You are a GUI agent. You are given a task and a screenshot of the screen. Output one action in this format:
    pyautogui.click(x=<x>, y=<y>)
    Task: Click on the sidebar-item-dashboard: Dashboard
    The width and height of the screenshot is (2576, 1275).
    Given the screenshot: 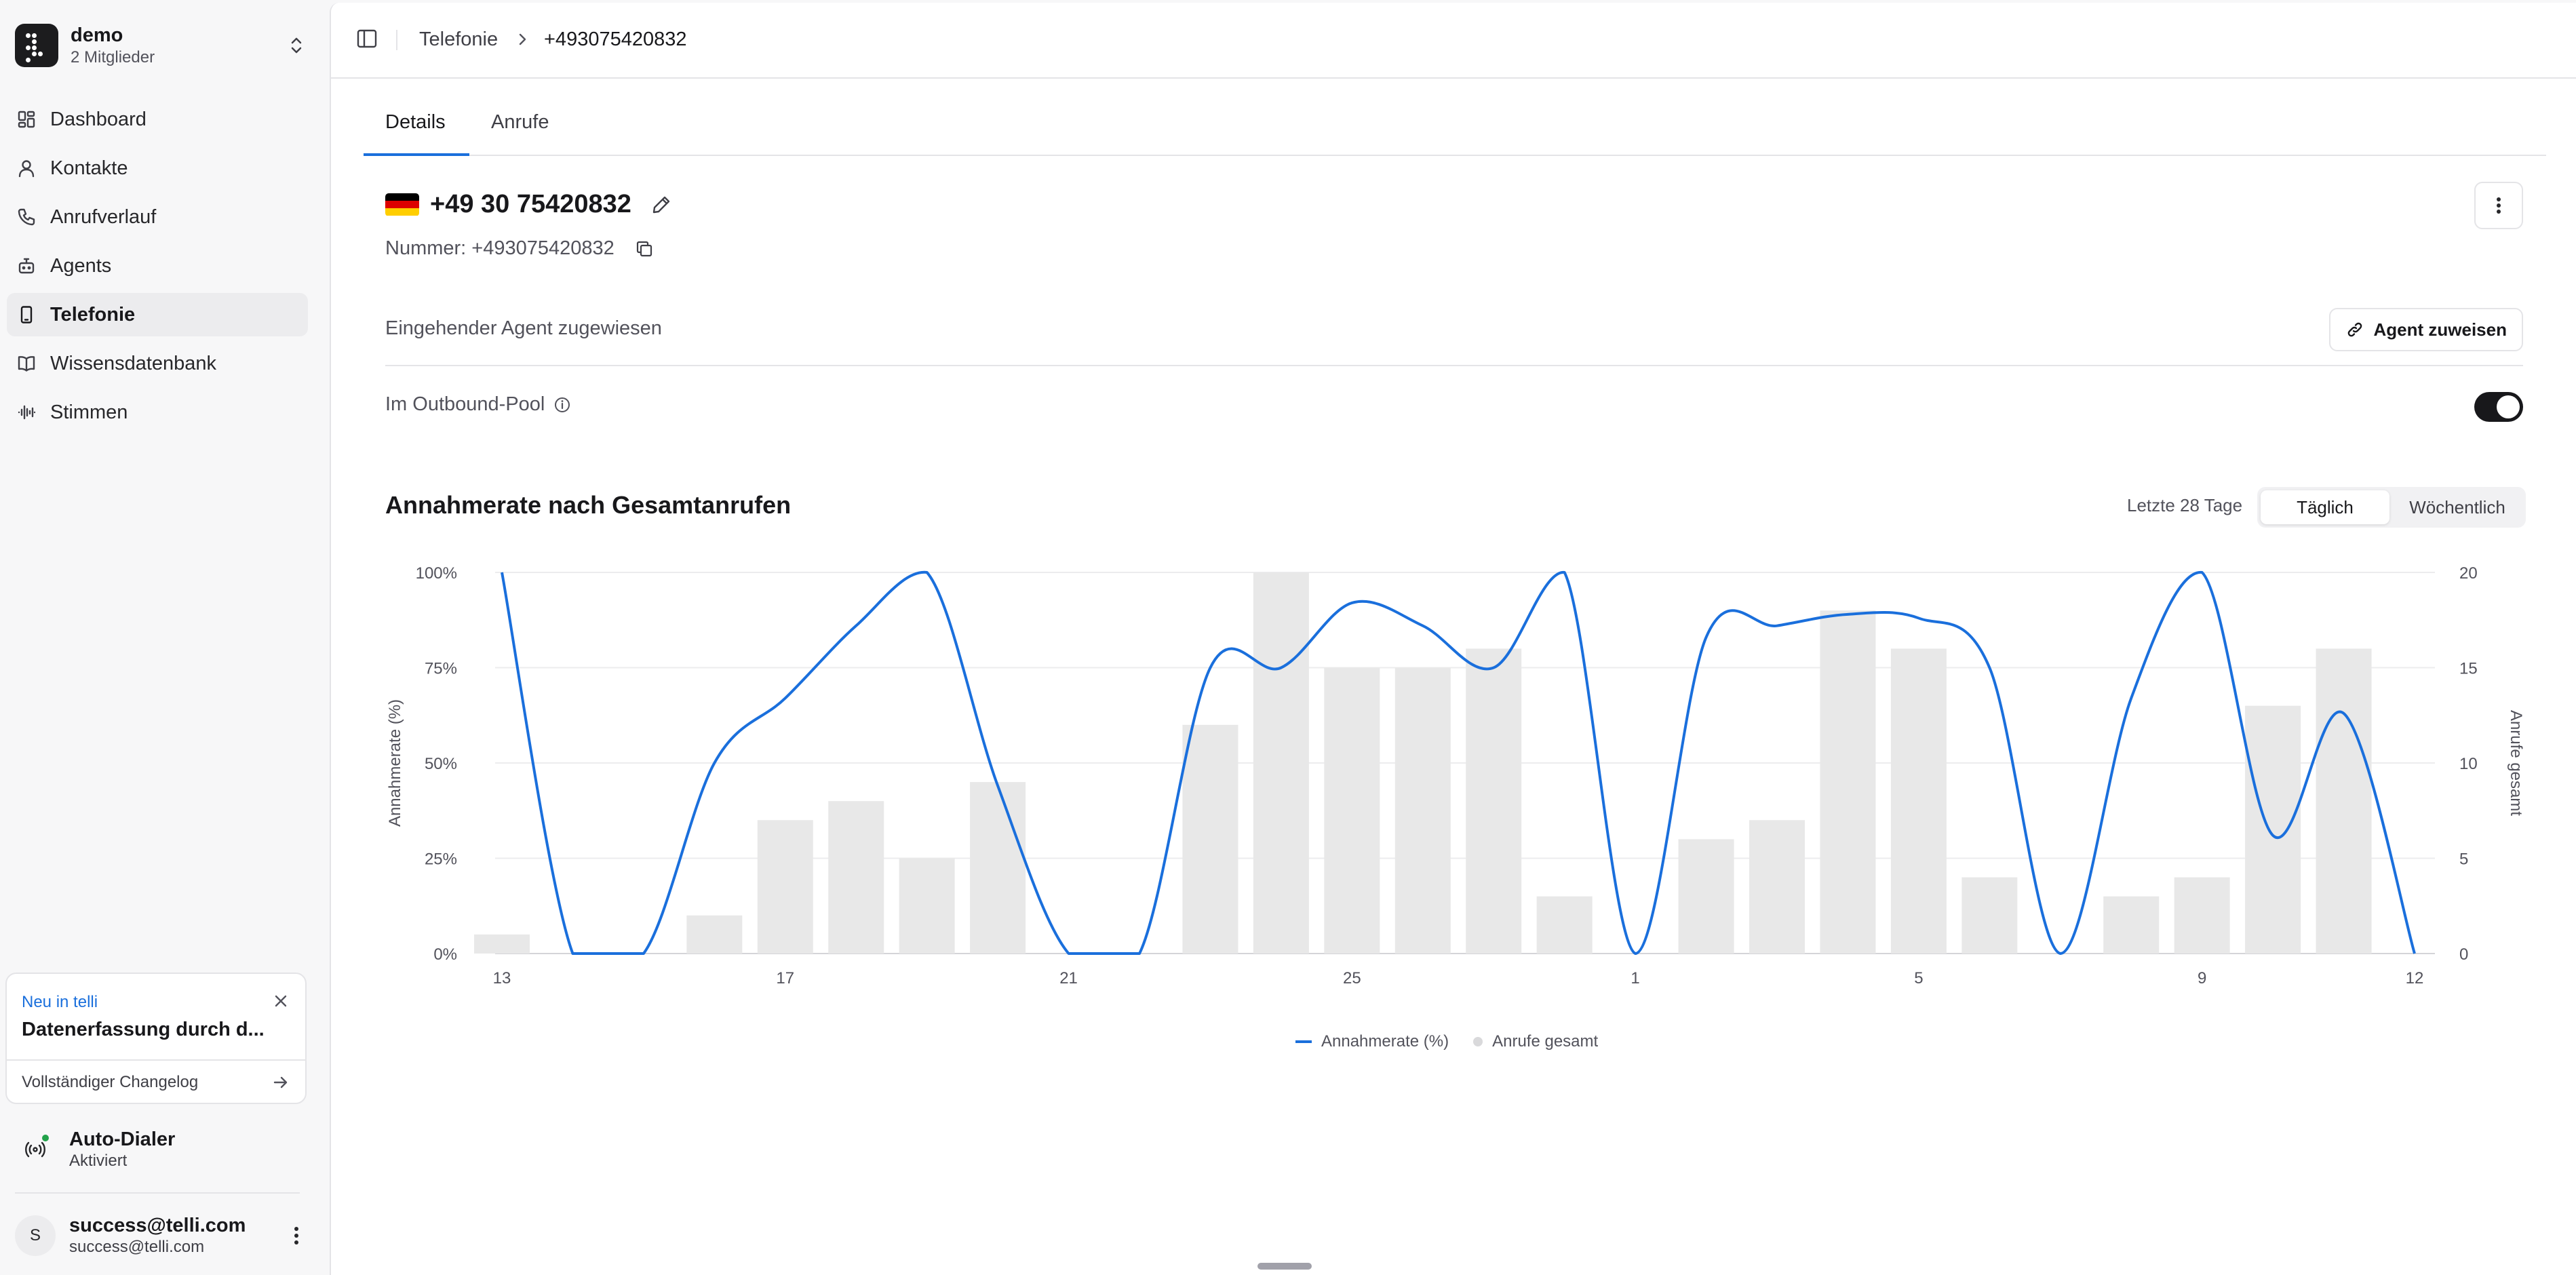 What is the action you would take?
    pyautogui.click(x=157, y=120)
    